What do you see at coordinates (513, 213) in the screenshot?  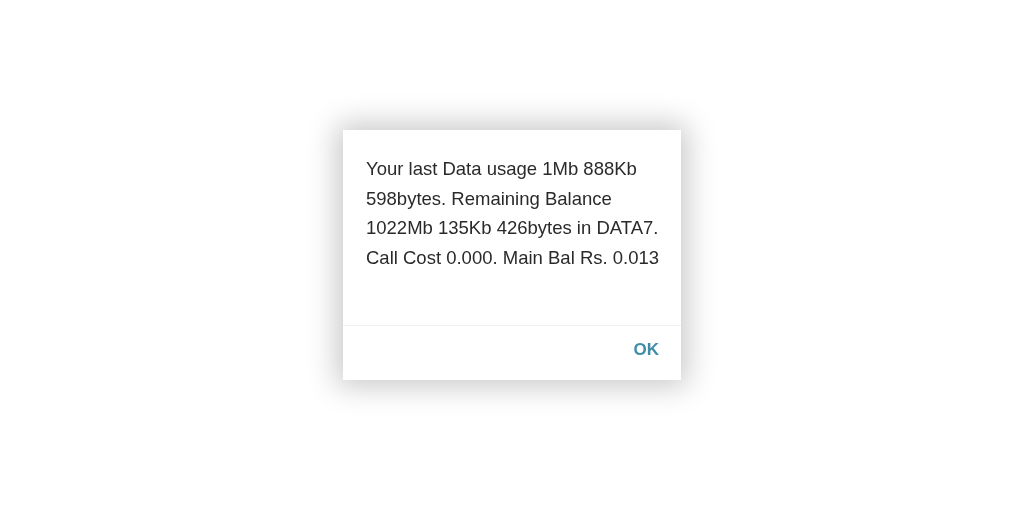 I see `message-text: Your last Data usage 1Mb 888Kb 598bytes. Remaining Balance 1022Mb 135Kb 426bytes in DATA7. Call Cost 0.000. Main Bal Rs. 0.013` at bounding box center [513, 213].